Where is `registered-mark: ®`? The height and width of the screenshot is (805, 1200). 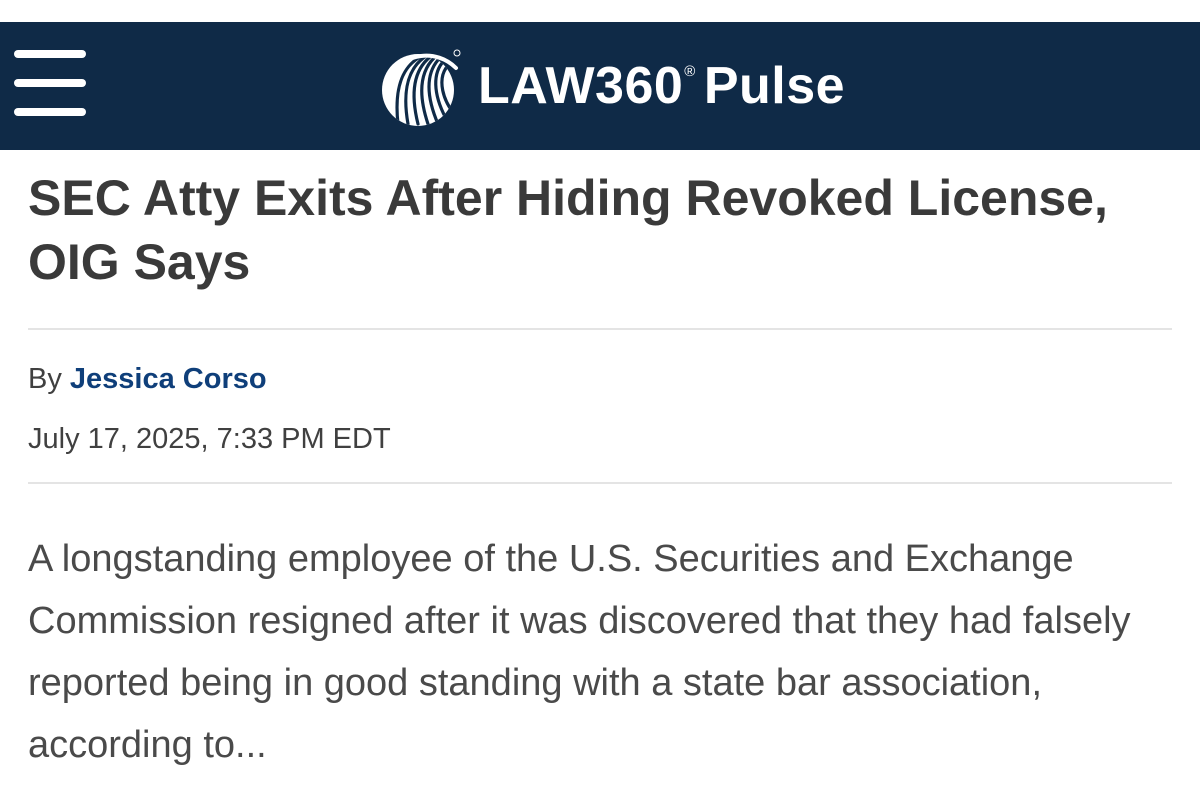 registered-mark: ® is located at coordinates (690, 71).